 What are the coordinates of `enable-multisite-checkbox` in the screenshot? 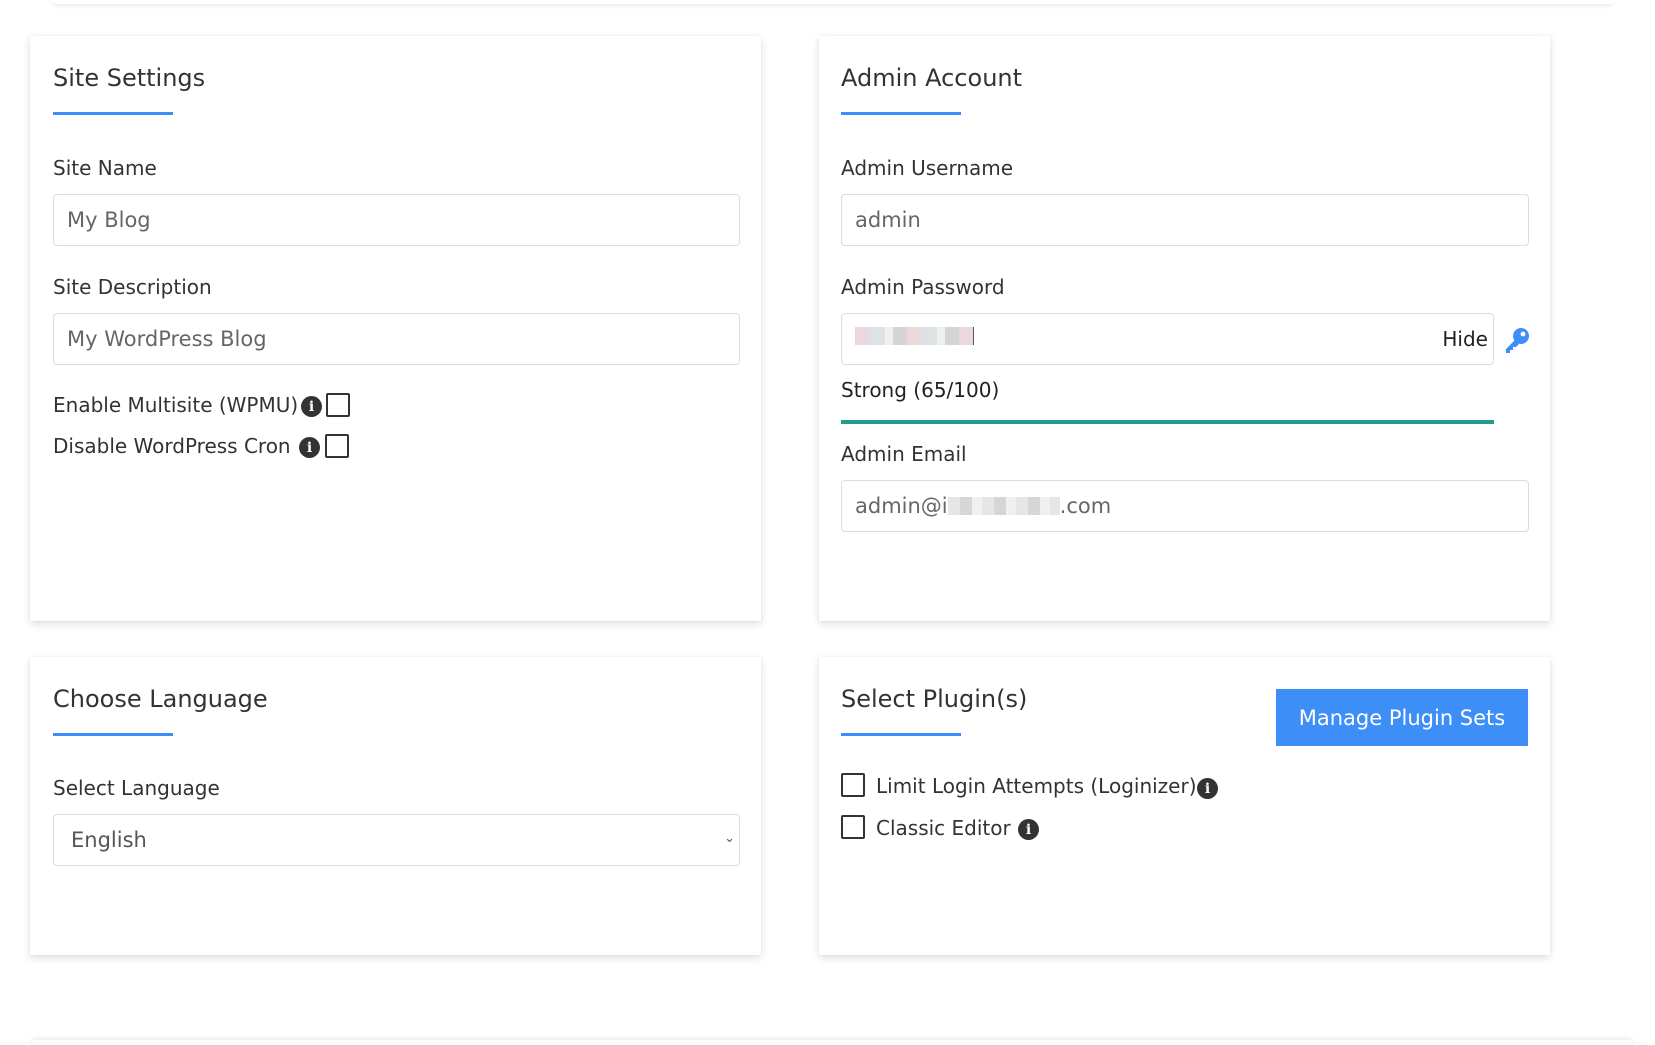 It's located at (338, 405).